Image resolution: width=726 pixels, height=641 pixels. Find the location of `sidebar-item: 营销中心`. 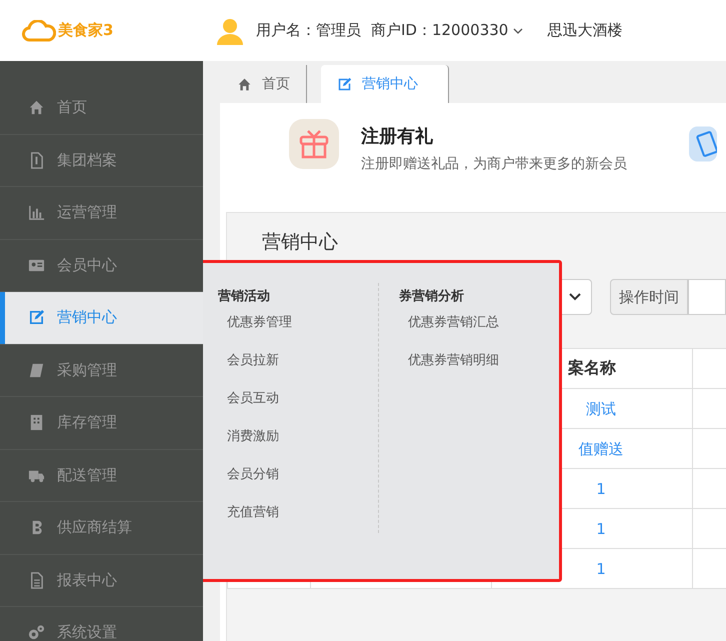

sidebar-item: 营销中心 is located at coordinates (101, 318).